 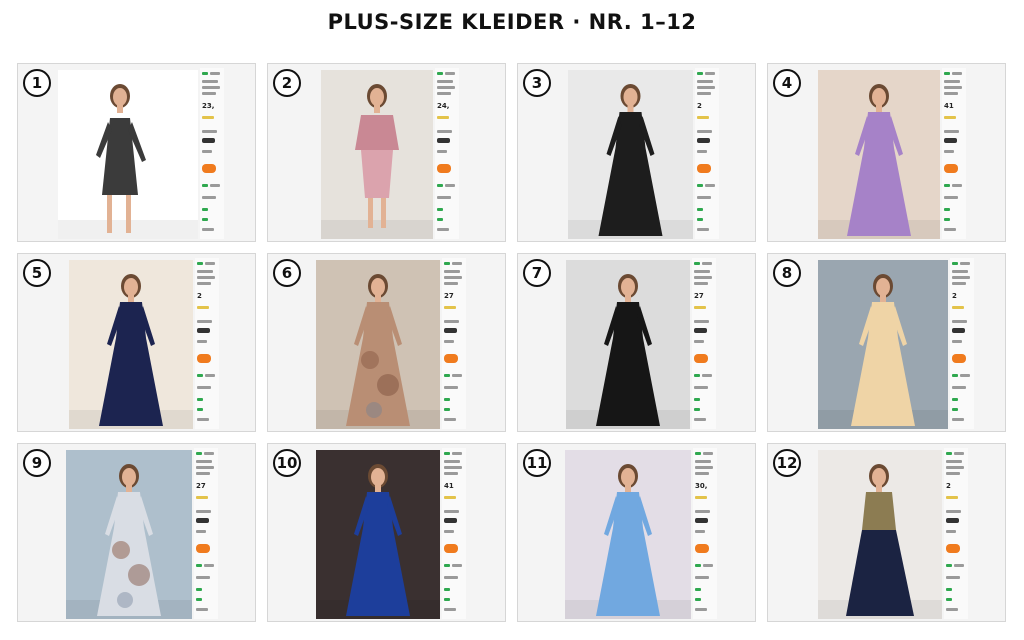 I want to click on price-label: 23,, so click(x=208, y=106).